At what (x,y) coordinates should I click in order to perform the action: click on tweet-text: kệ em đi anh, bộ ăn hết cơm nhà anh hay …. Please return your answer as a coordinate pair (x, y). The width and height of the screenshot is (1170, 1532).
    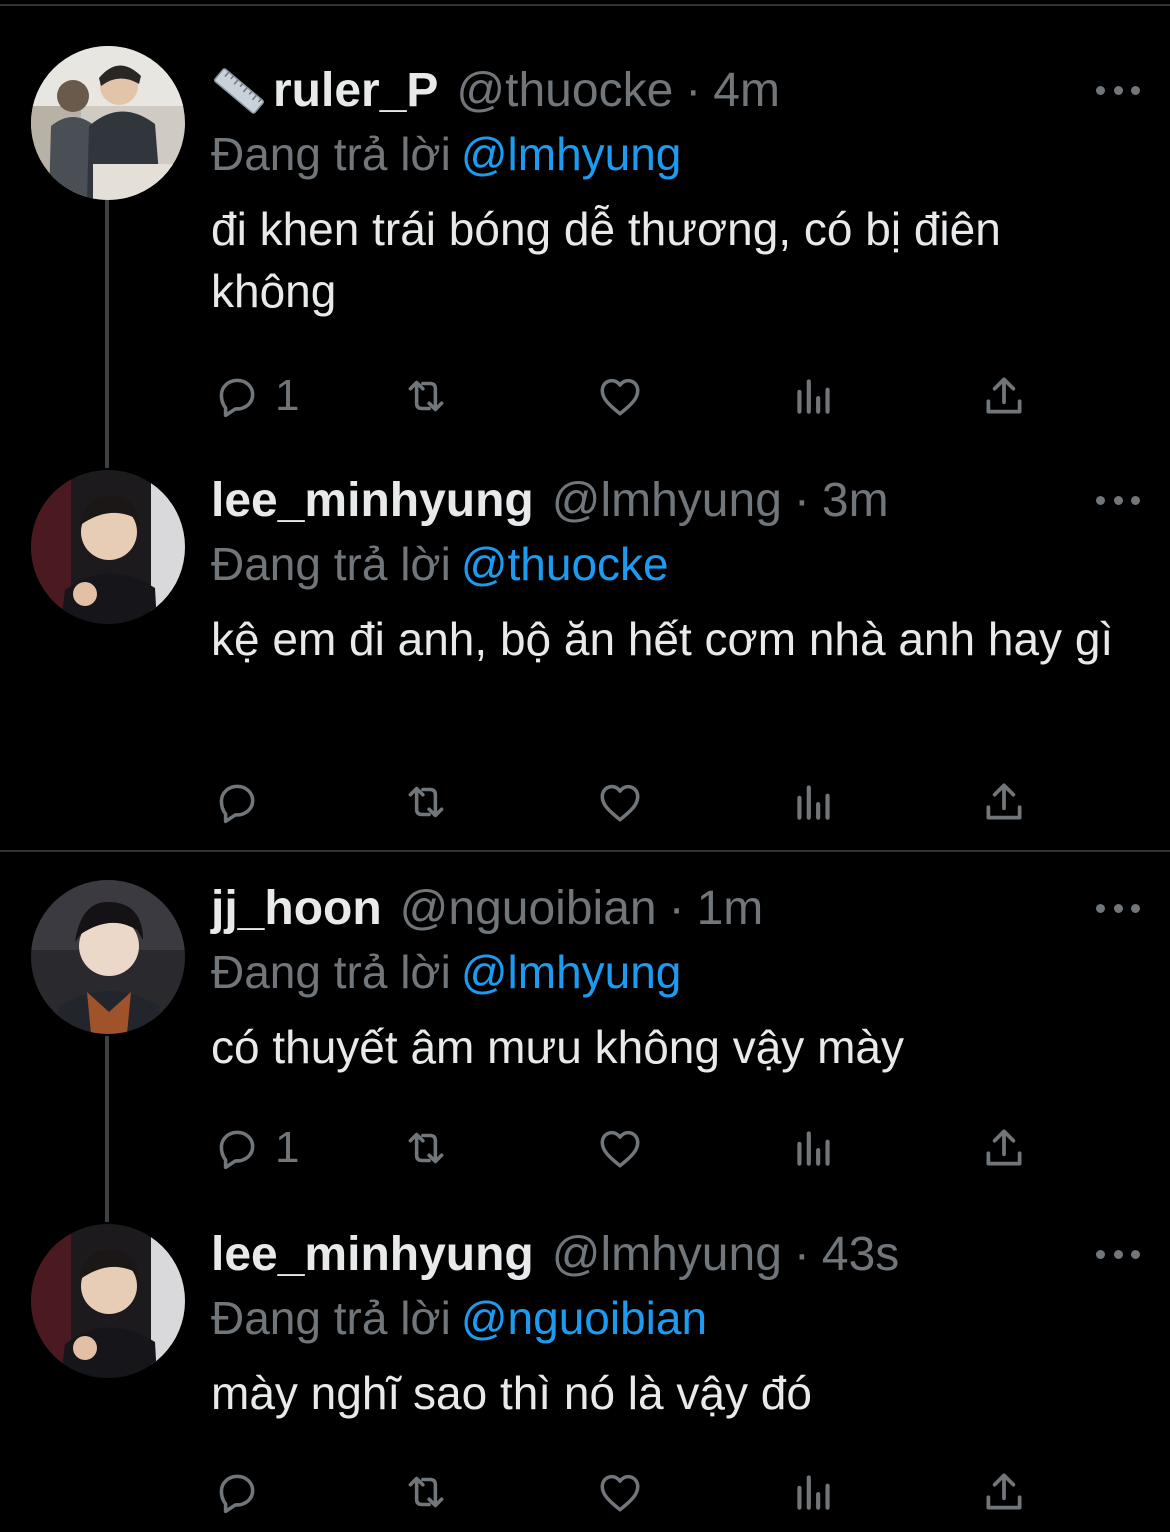
    Looking at the image, I should click on (662, 639).